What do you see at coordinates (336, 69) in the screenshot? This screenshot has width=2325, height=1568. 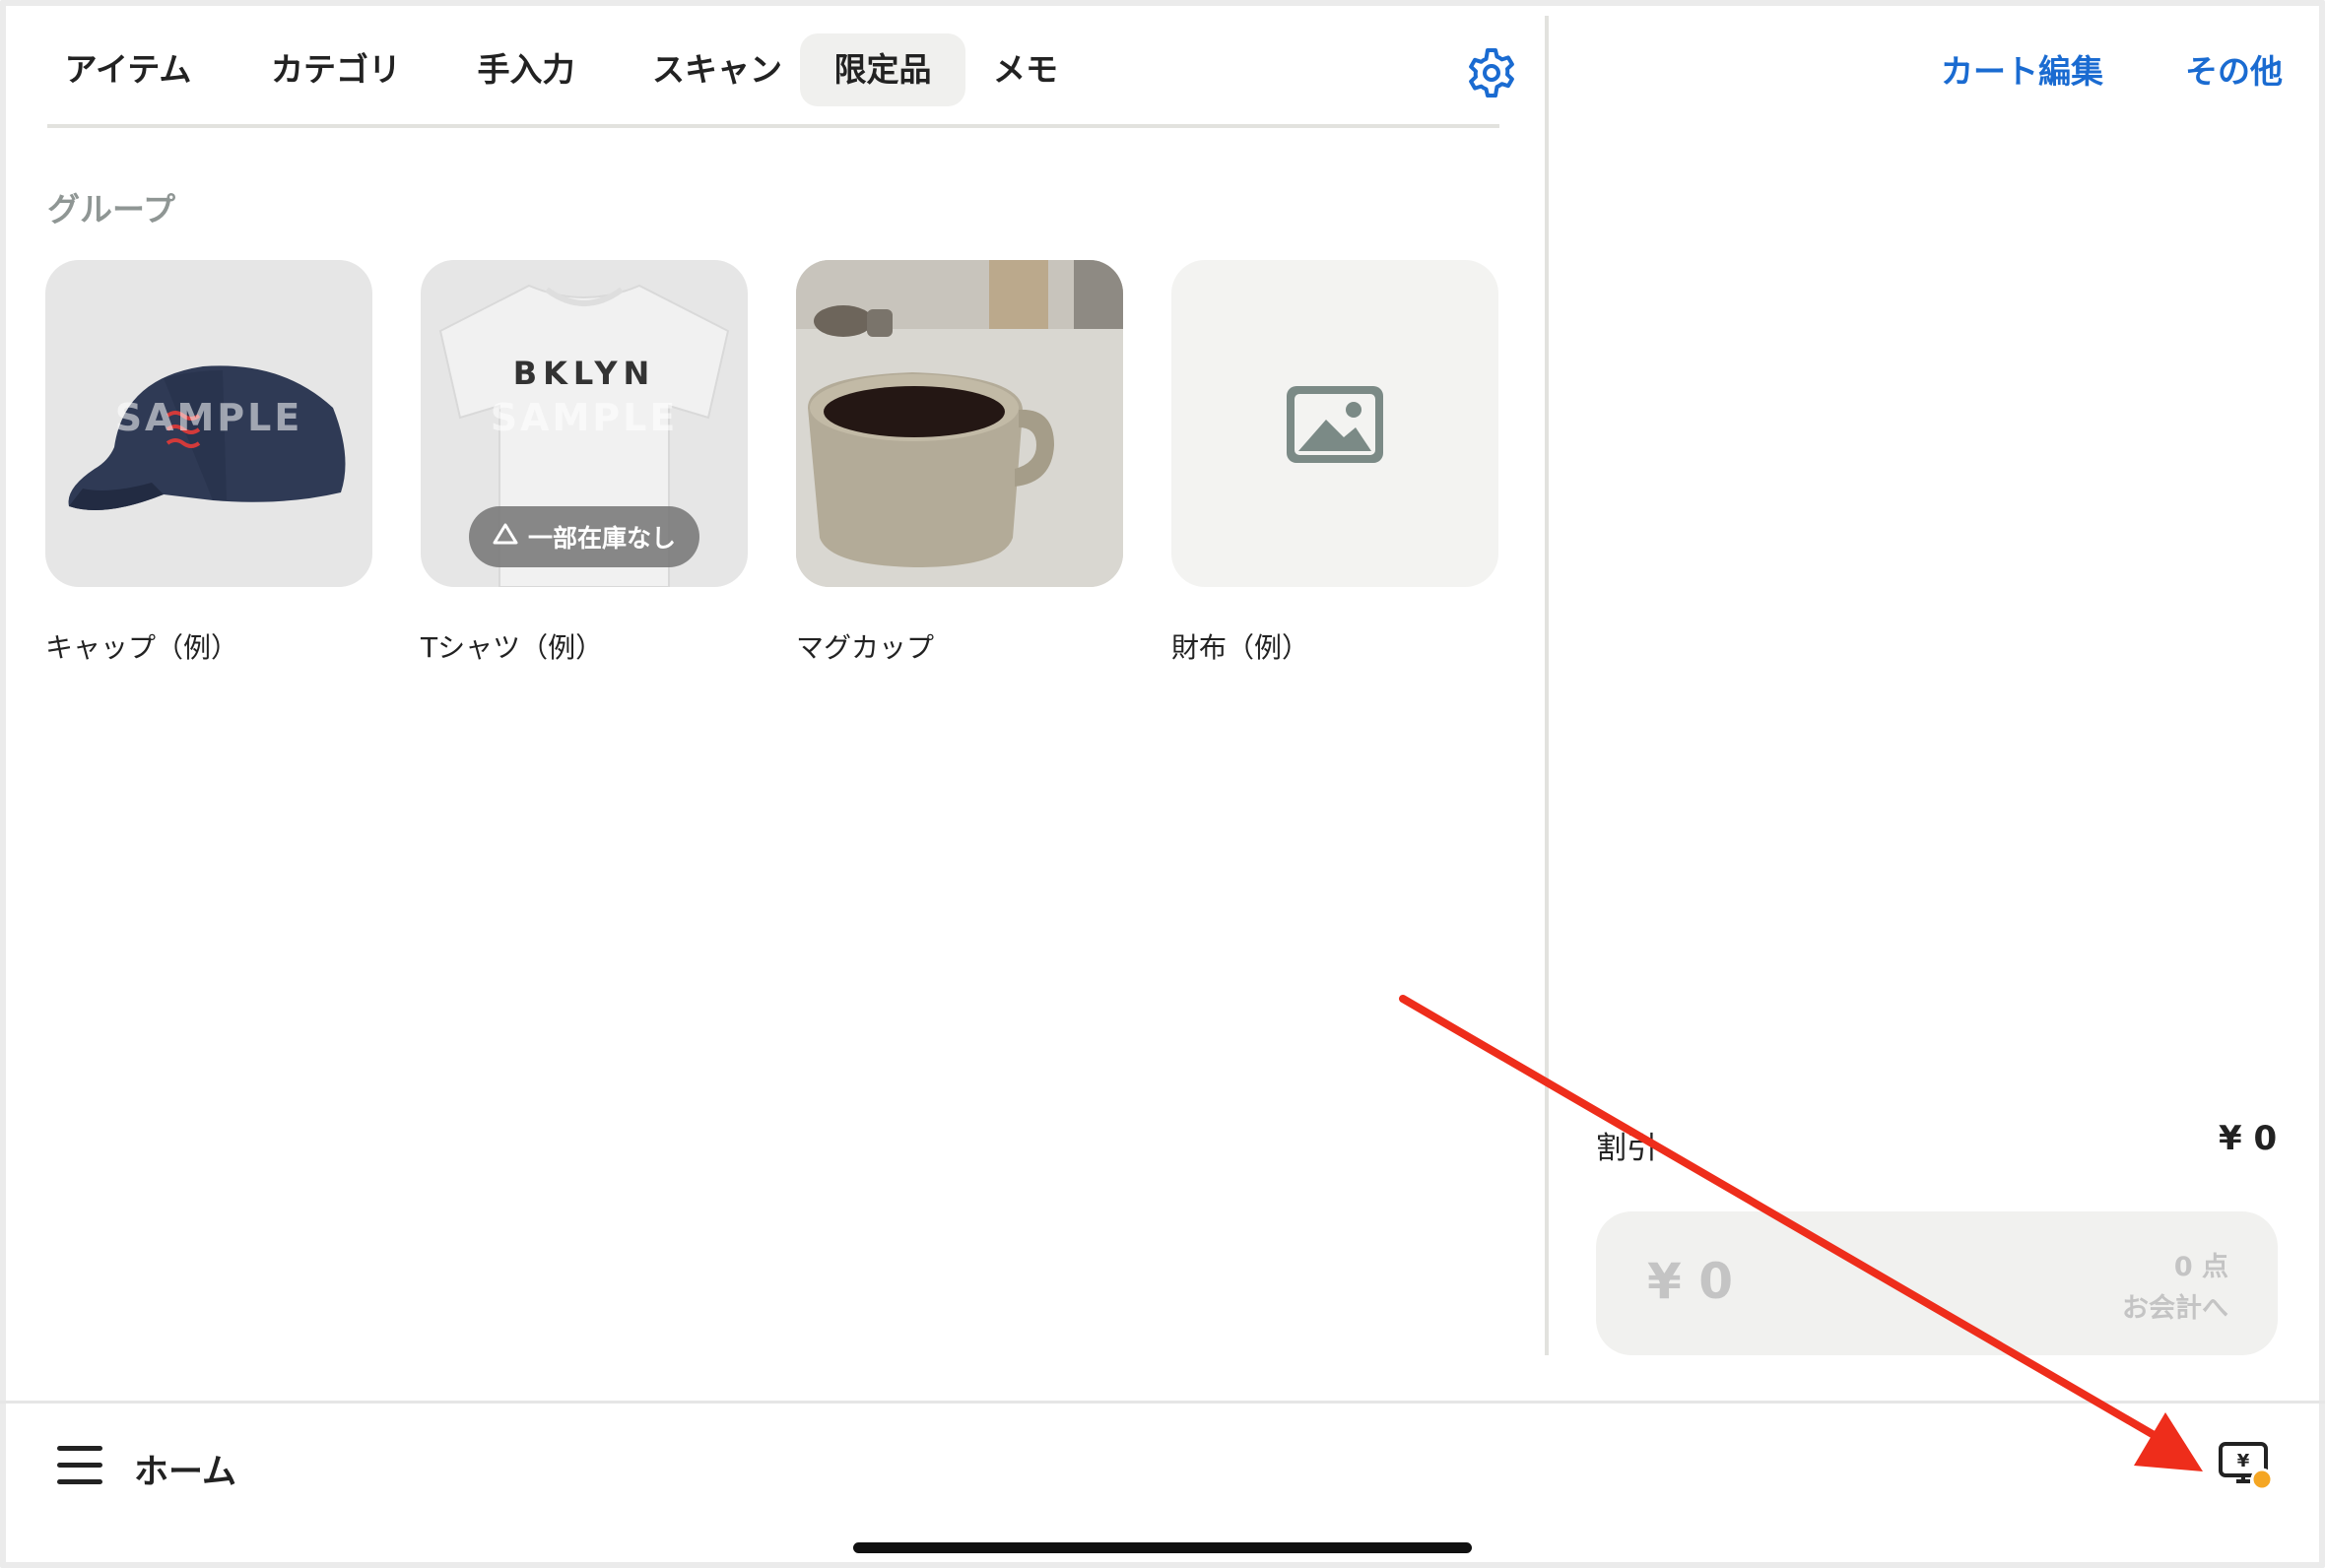 I see `tab-categories: カテゴリ` at bounding box center [336, 69].